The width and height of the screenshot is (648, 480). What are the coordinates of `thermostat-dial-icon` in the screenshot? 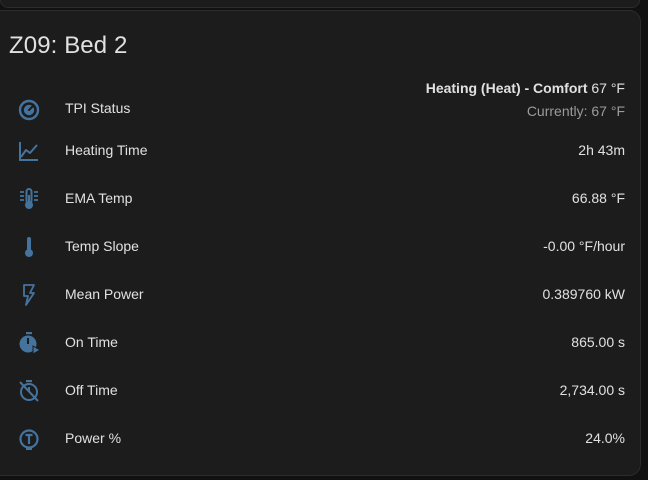 It's located at (29, 110).